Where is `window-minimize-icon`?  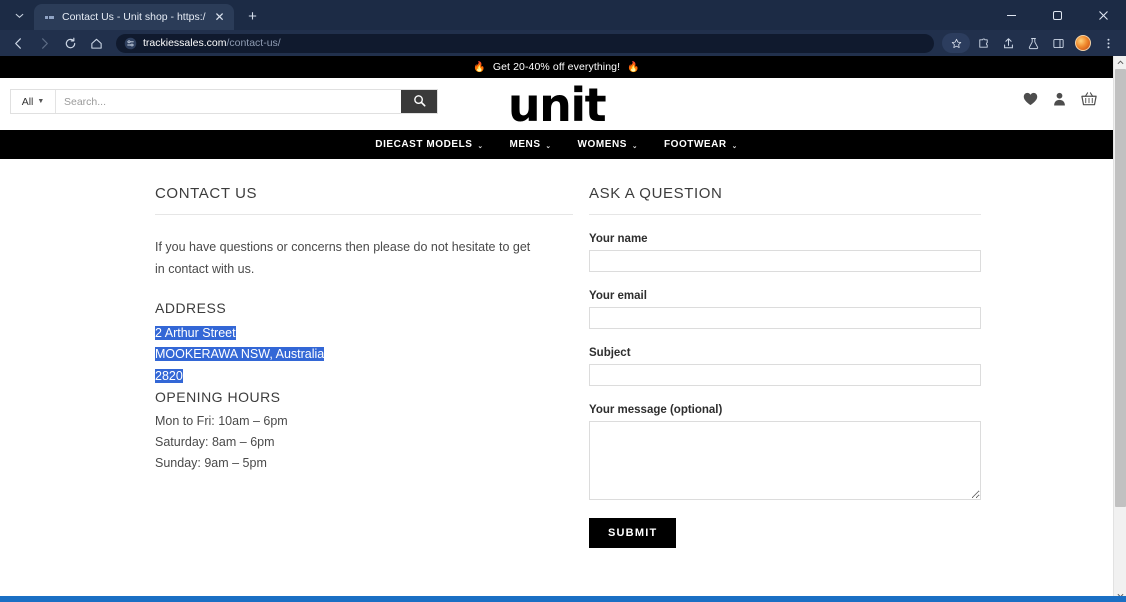
window-minimize-icon is located at coordinates (1011, 15).